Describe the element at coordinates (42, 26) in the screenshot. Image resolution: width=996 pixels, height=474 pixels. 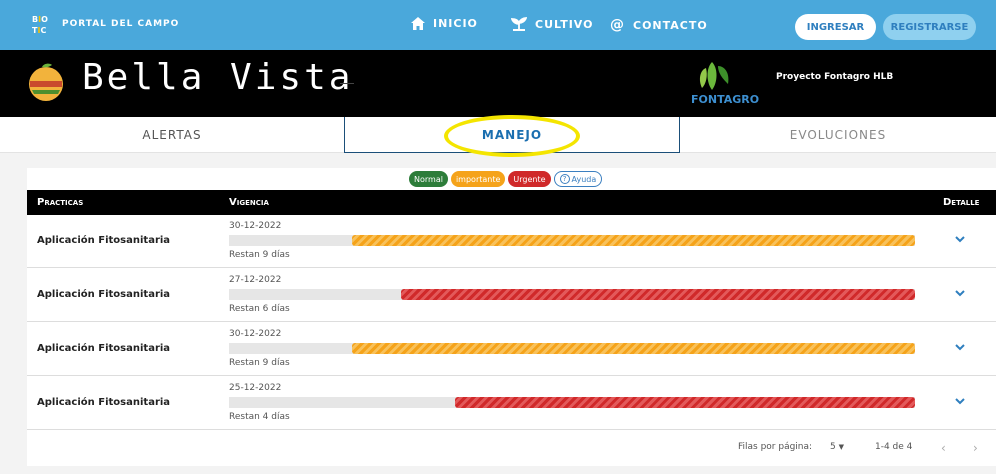
I see `biotic-logo: BIO TIC` at that location.